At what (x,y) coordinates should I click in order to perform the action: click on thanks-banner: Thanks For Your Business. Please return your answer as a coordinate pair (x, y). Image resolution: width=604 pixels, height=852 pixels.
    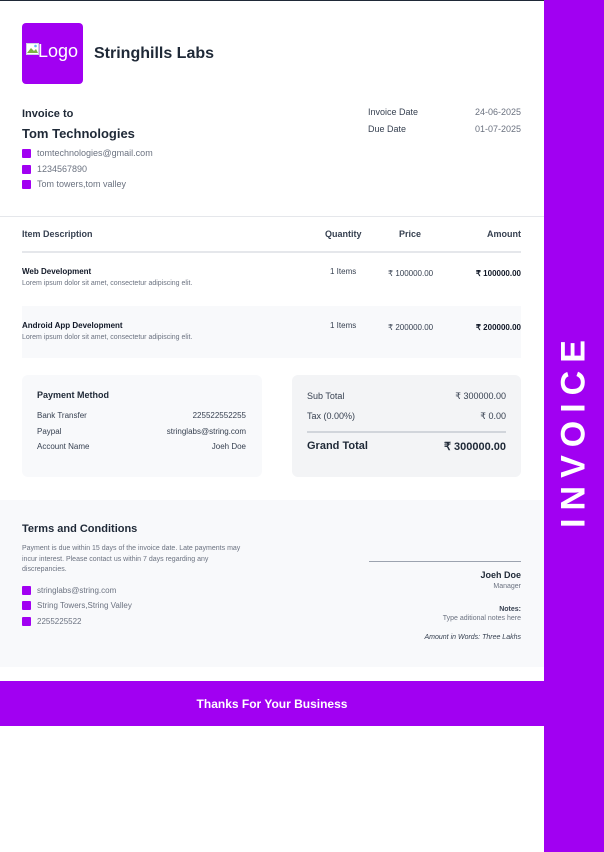
    Looking at the image, I should click on (272, 703).